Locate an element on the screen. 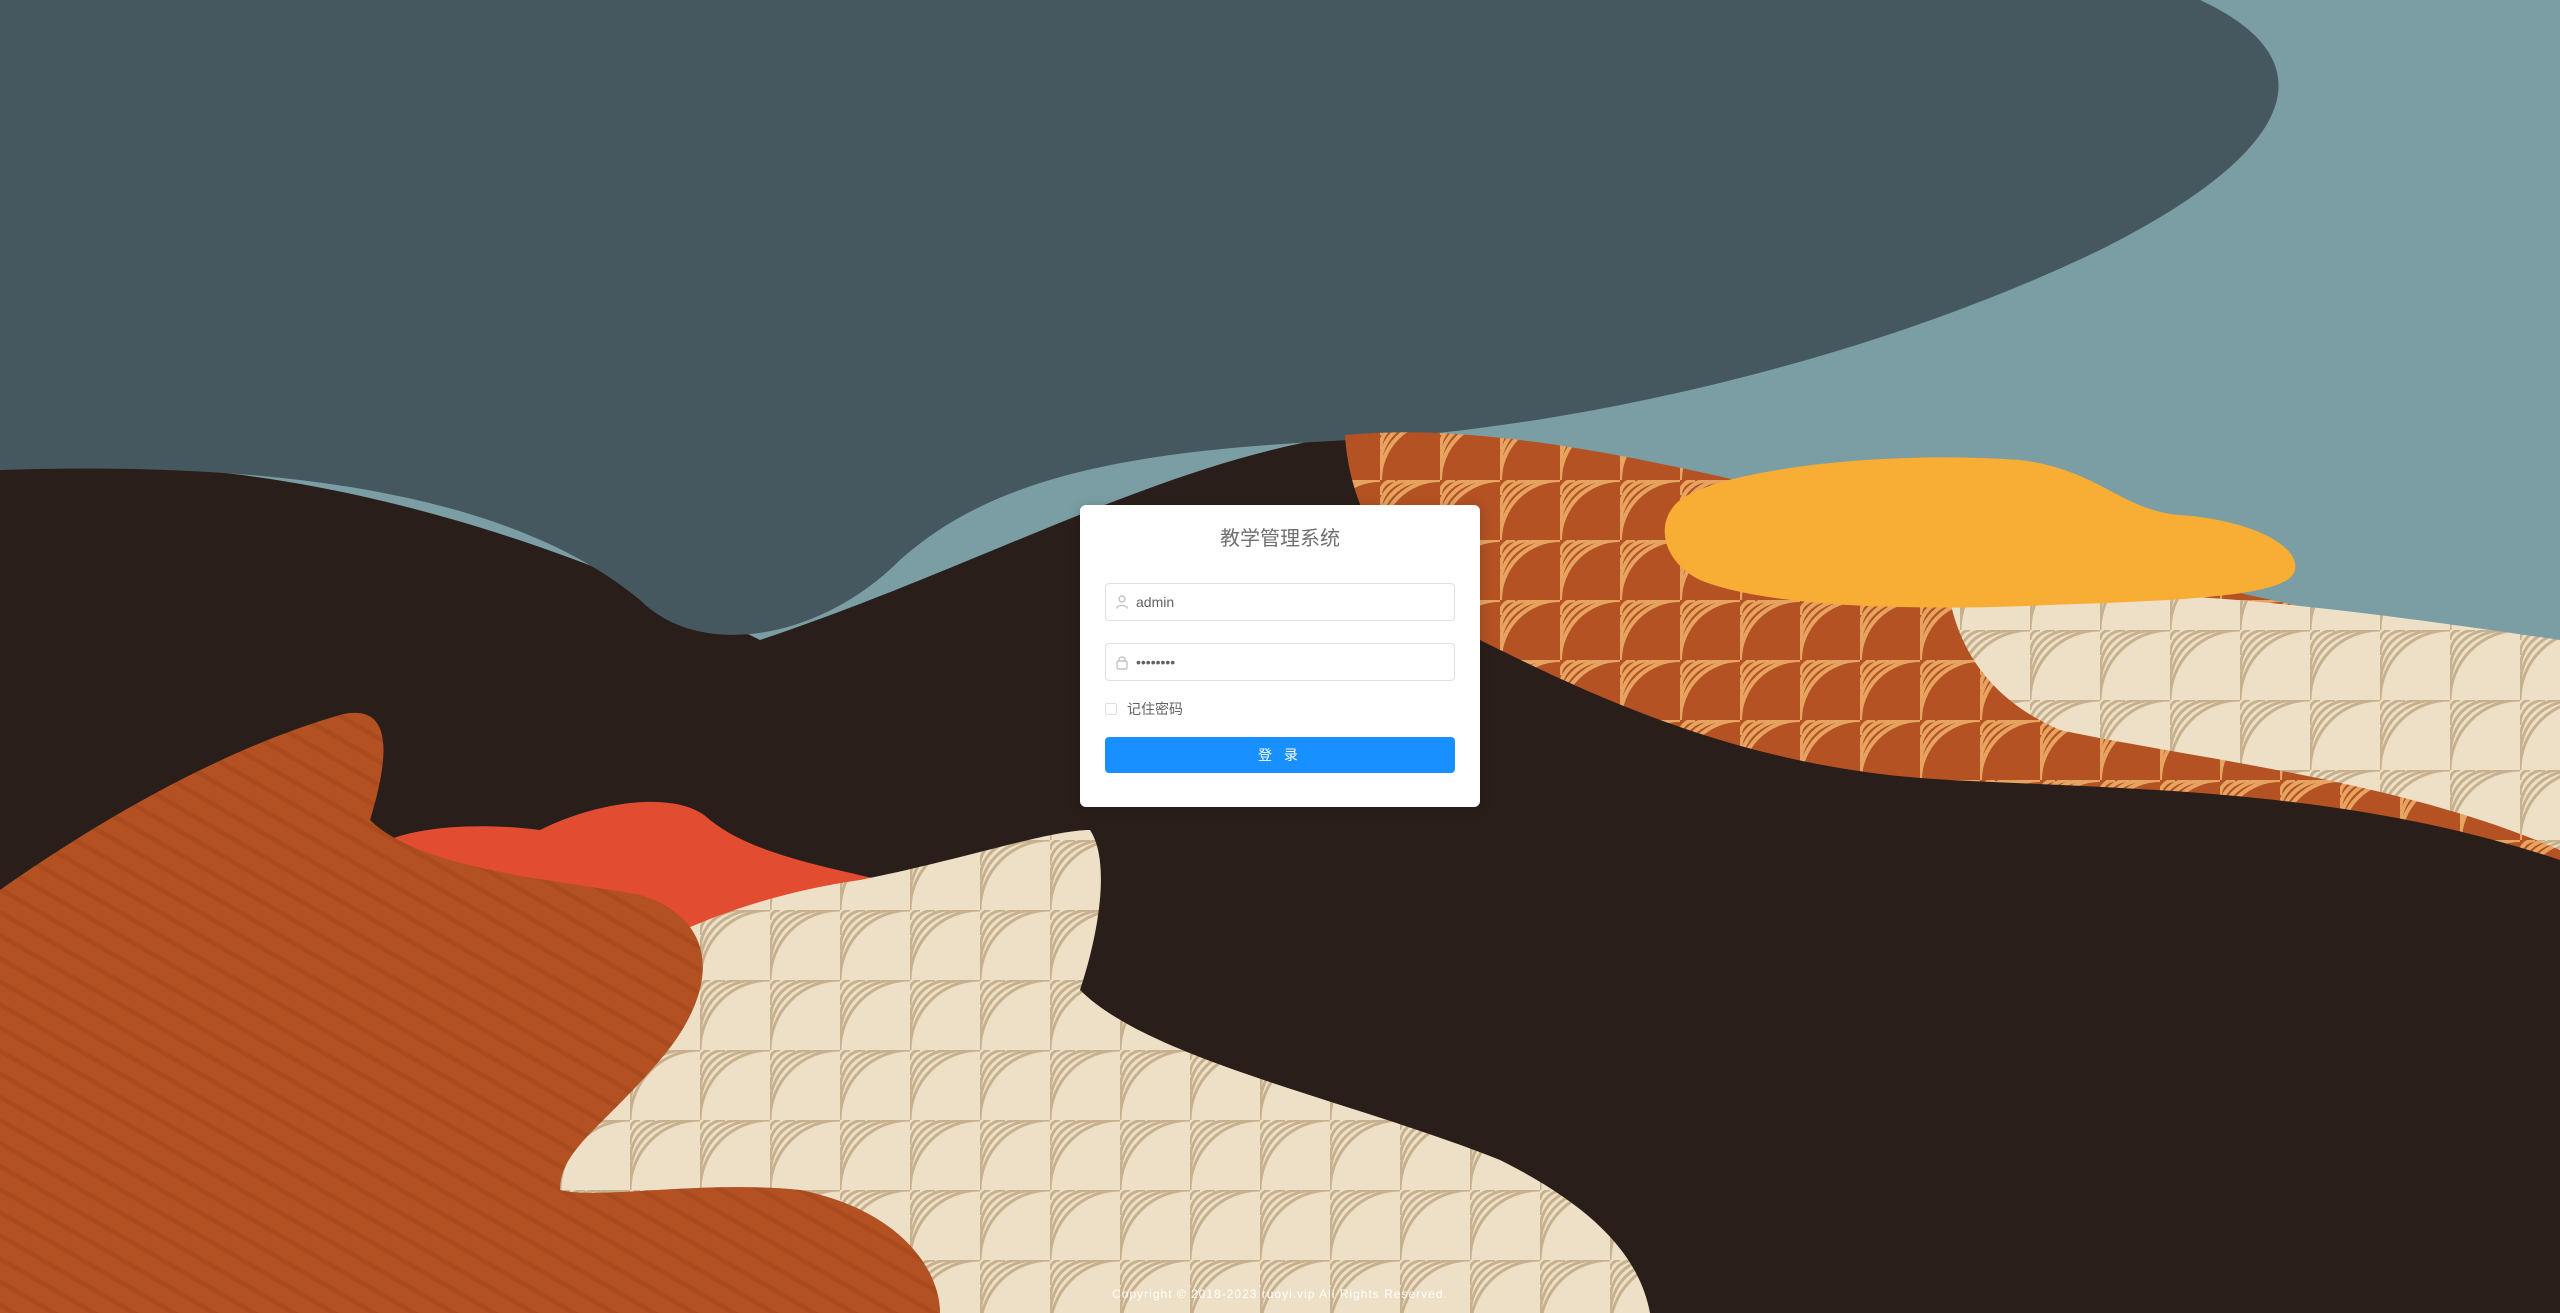  password-input is located at coordinates (1291, 662).